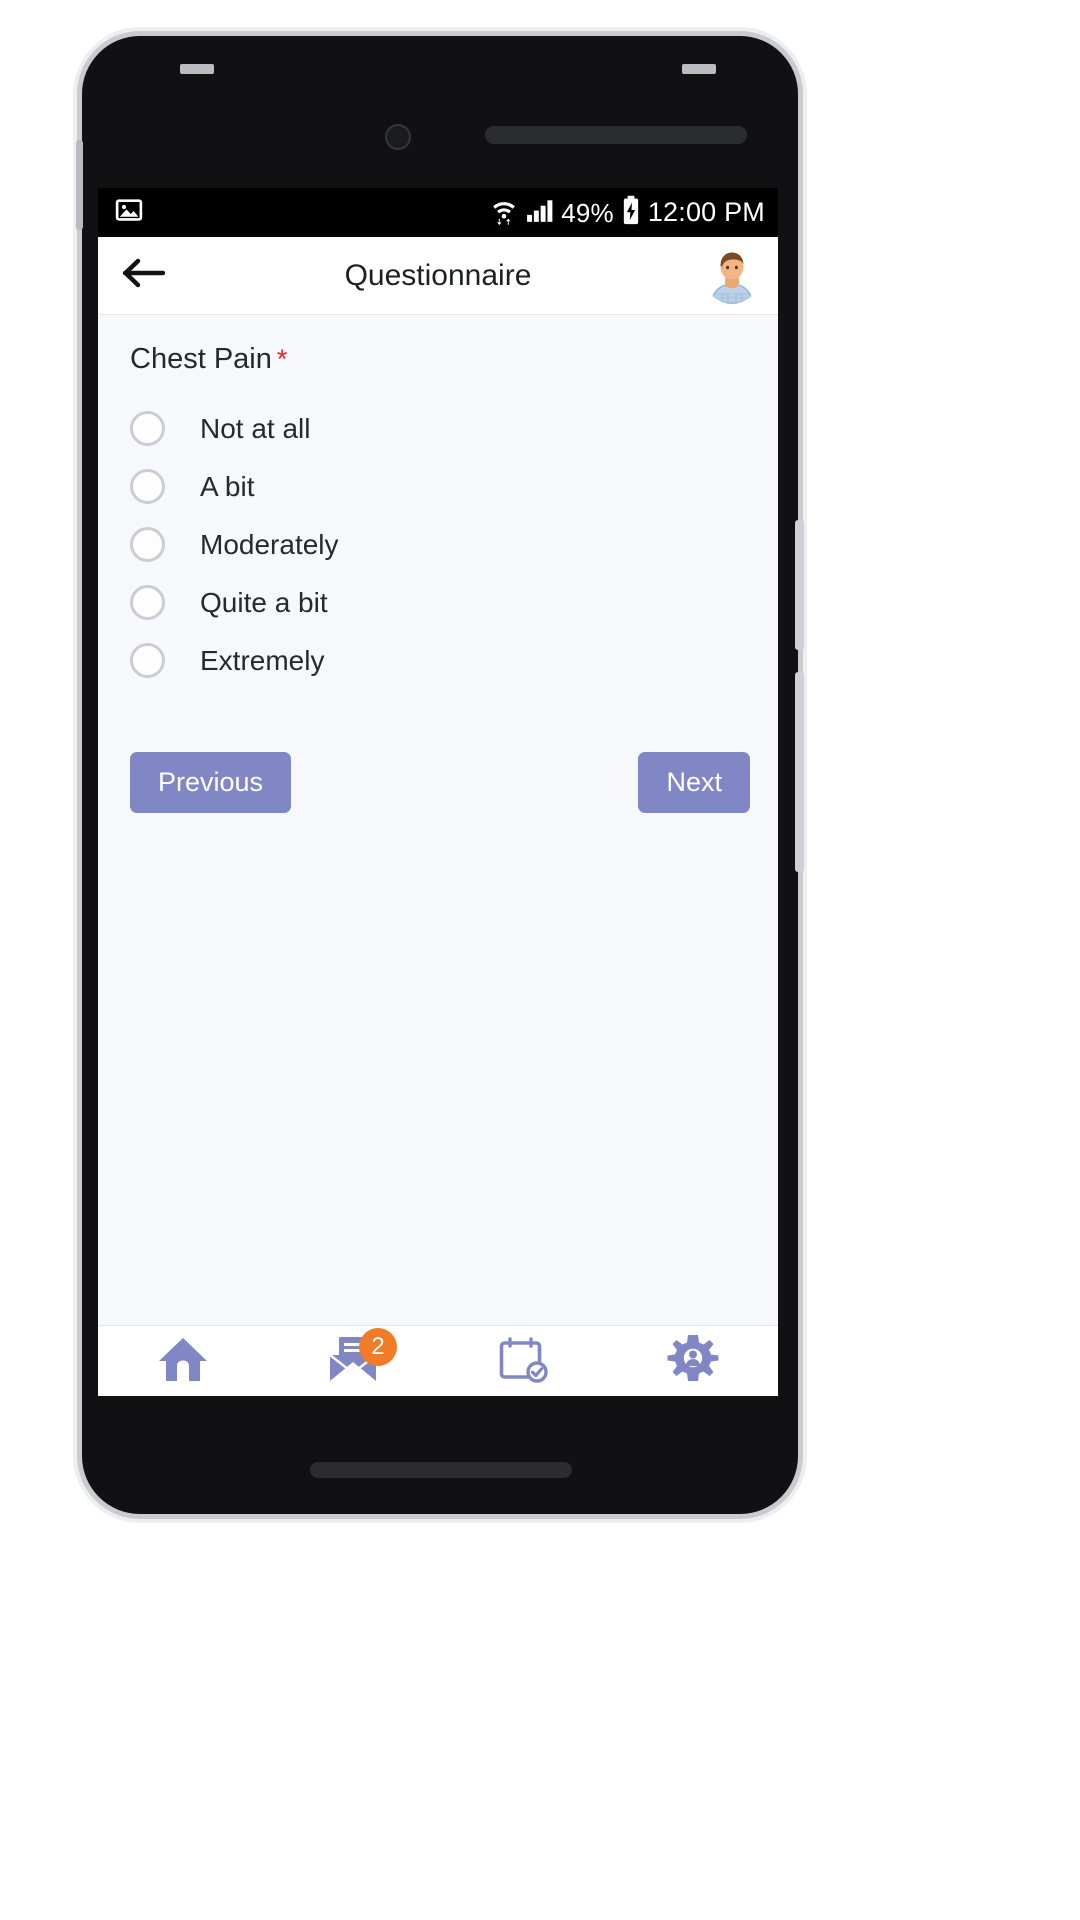  I want to click on calendar-check-icon, so click(523, 1361).